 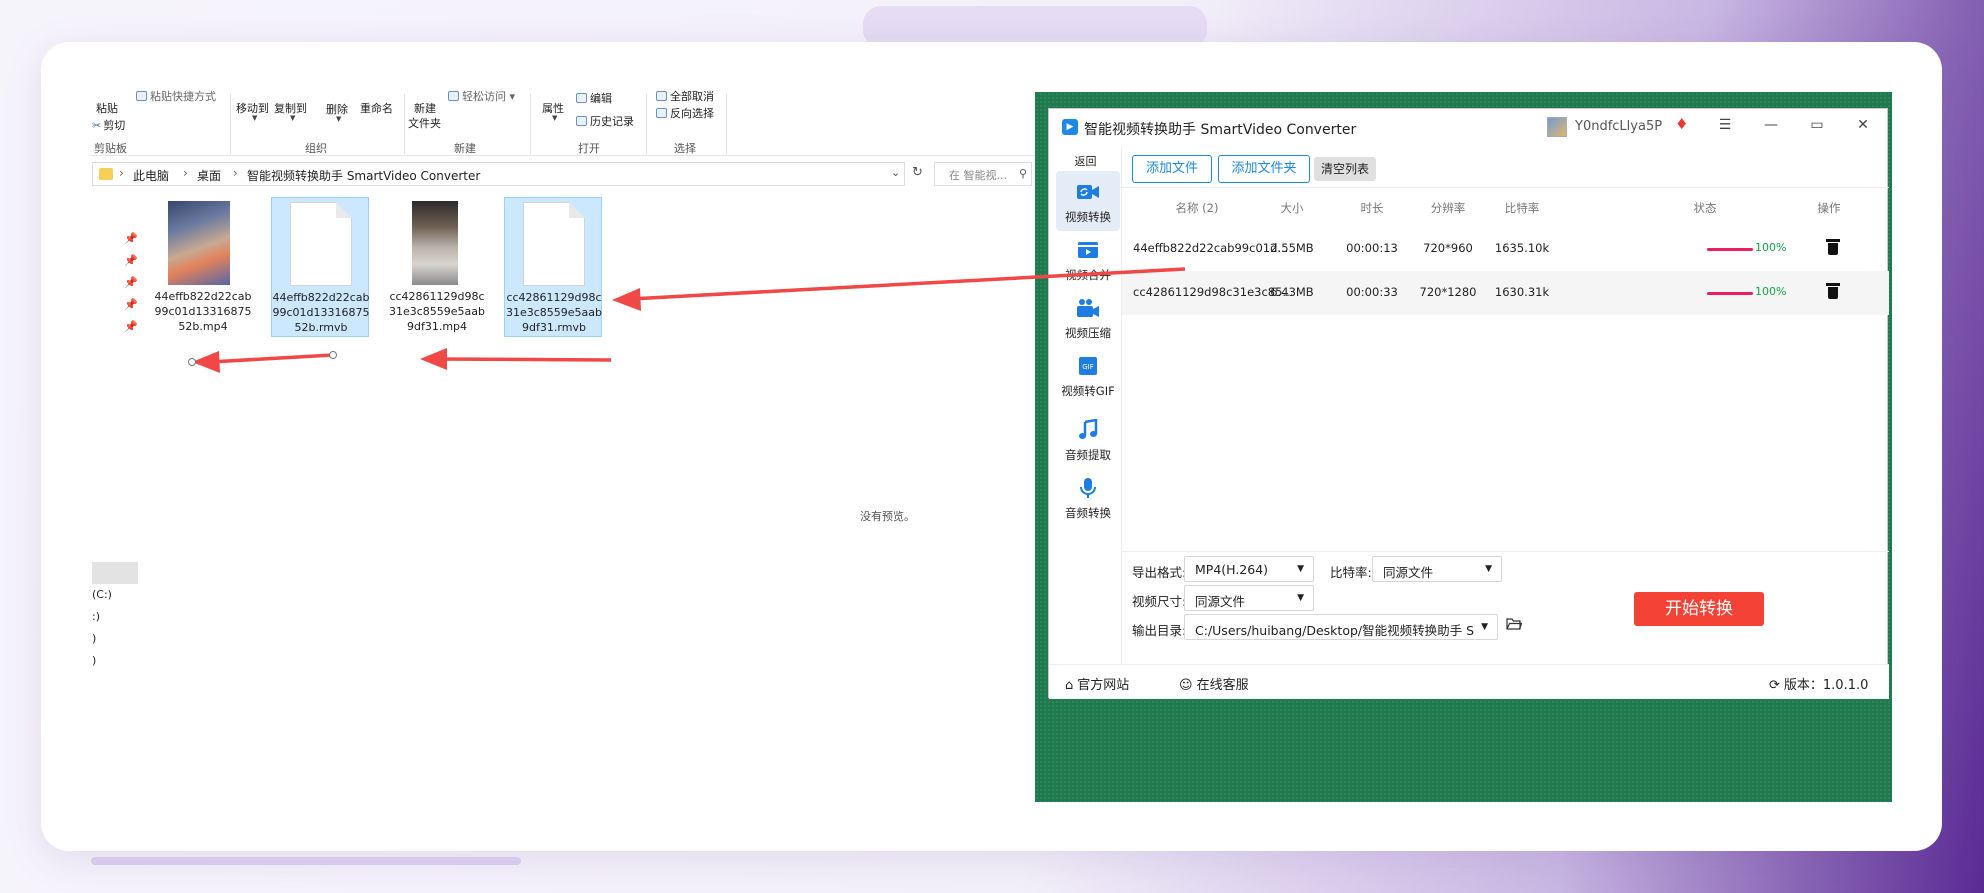 What do you see at coordinates (661, 113) in the screenshot?
I see `invert-selection-icon` at bounding box center [661, 113].